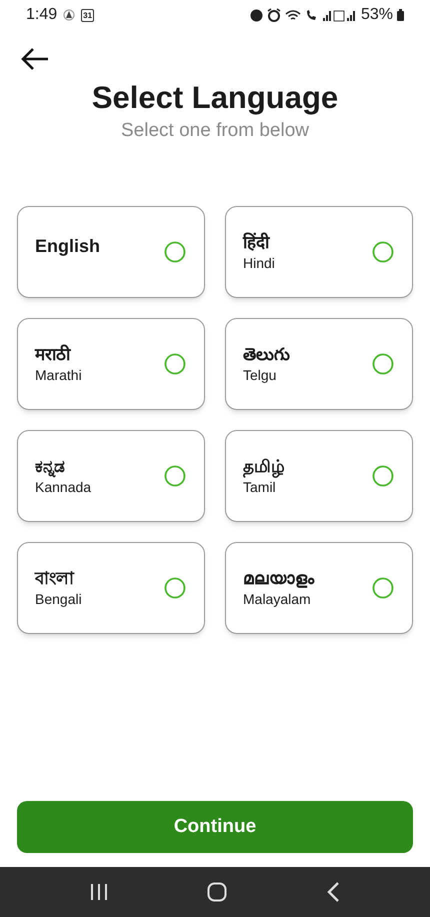 Image resolution: width=430 pixels, height=917 pixels. What do you see at coordinates (58, 375) in the screenshot?
I see `english-language-name: Marathi` at bounding box center [58, 375].